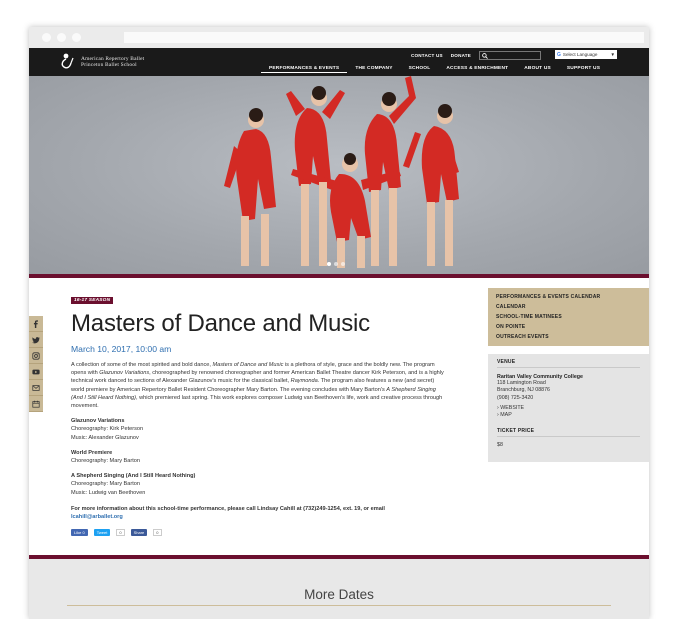 This screenshot has width=677, height=619. What do you see at coordinates (248, 365) in the screenshot?
I see `italic-title: Masters of Dance and Music` at bounding box center [248, 365].